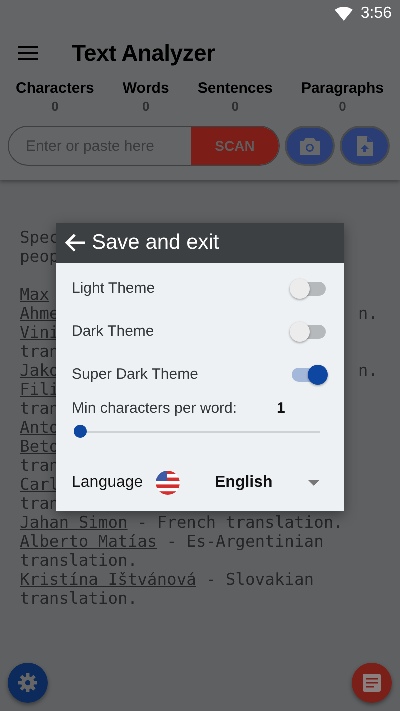 Image resolution: width=400 pixels, height=711 pixels. I want to click on body-text: Spec, so click(40, 237).